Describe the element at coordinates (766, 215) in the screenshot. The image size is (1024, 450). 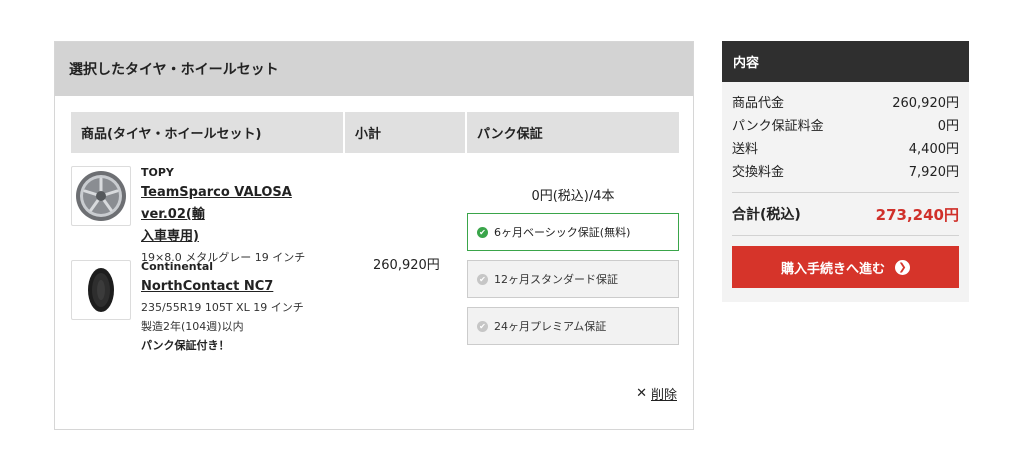
I see `total-label: 合計(税込)` at that location.